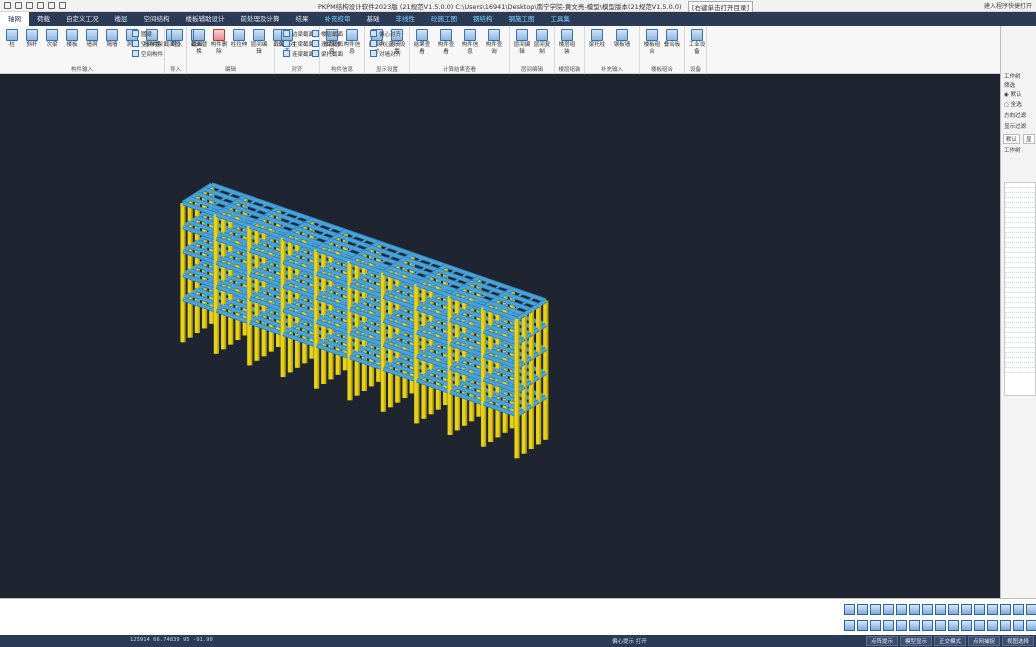 This screenshot has height=647, width=1036. I want to click on tab-work-tree: 工作树, so click(1012, 150).